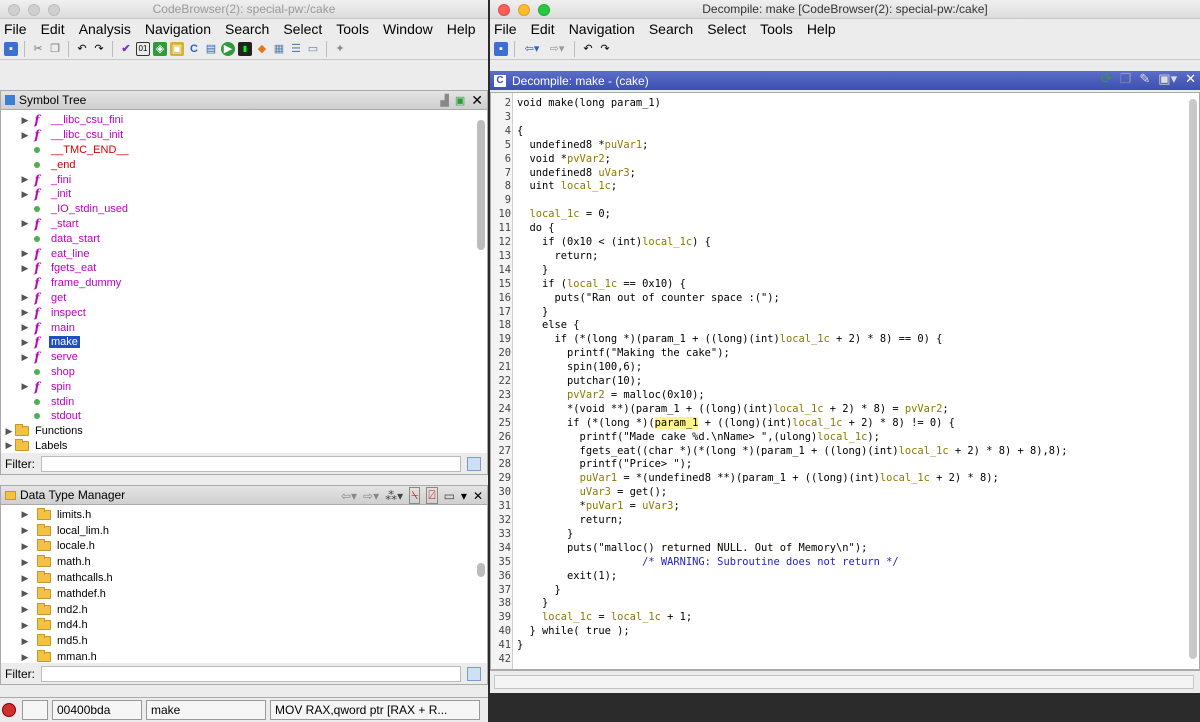  I want to click on symbol-tree-item: stdin, so click(244, 401).